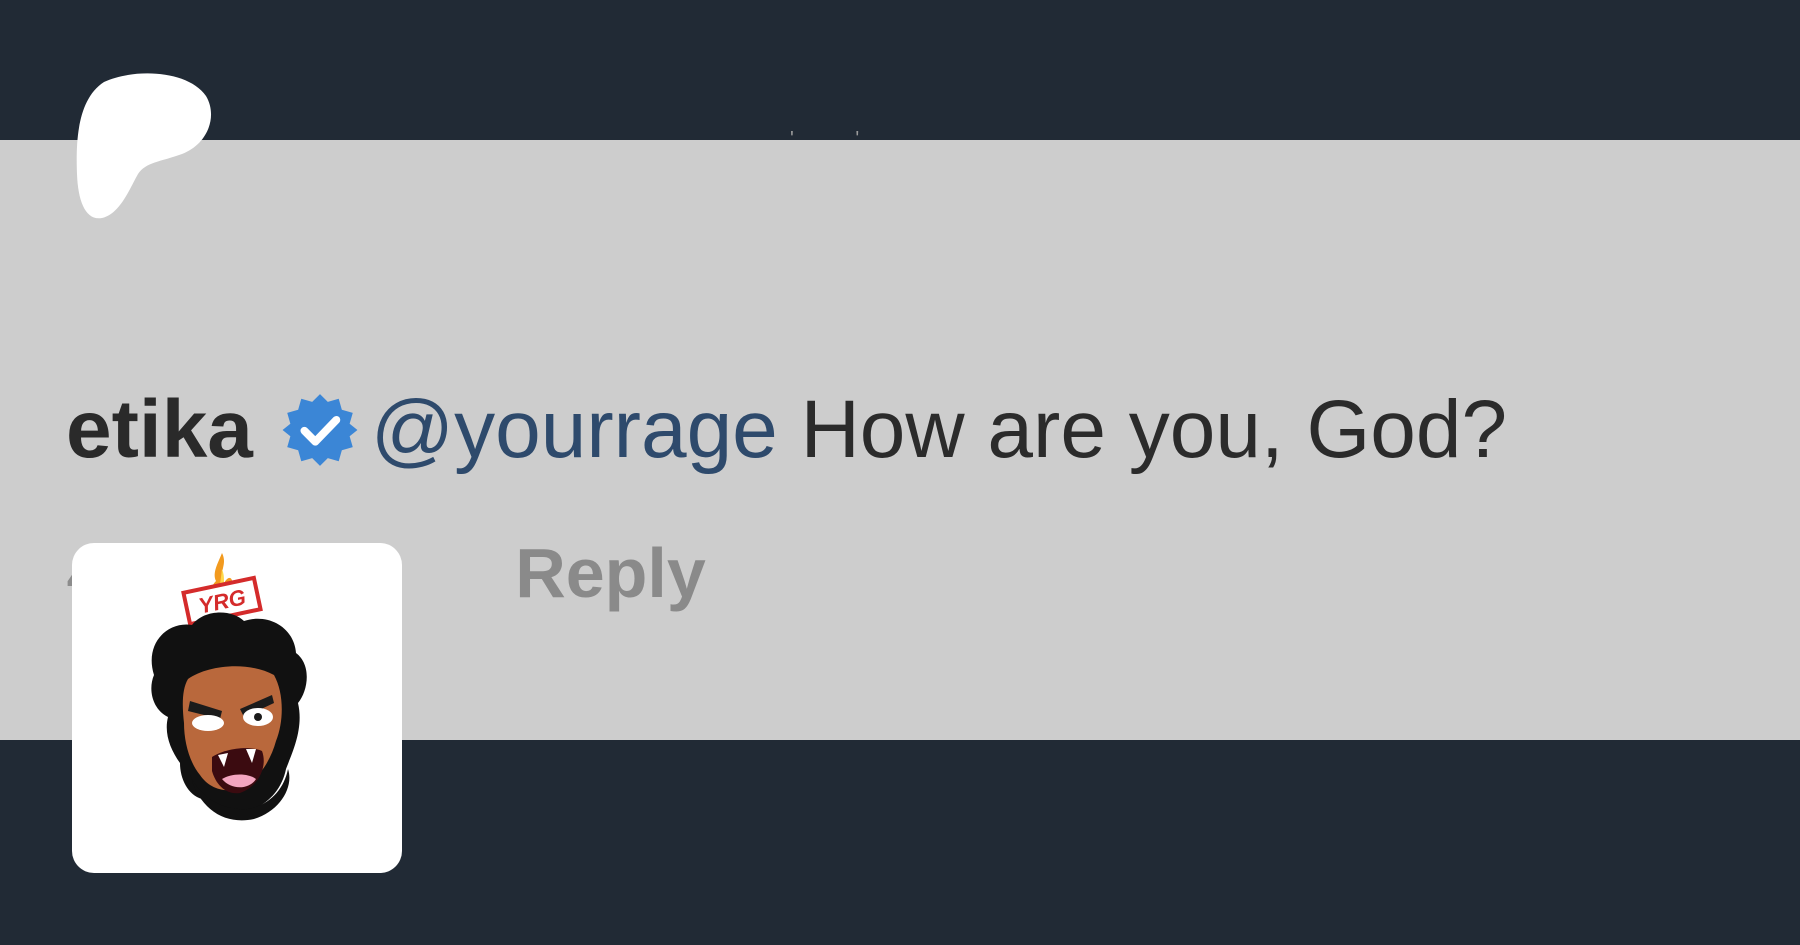  What do you see at coordinates (839, 139) in the screenshot?
I see `cropped-text-artifact: ' '` at bounding box center [839, 139].